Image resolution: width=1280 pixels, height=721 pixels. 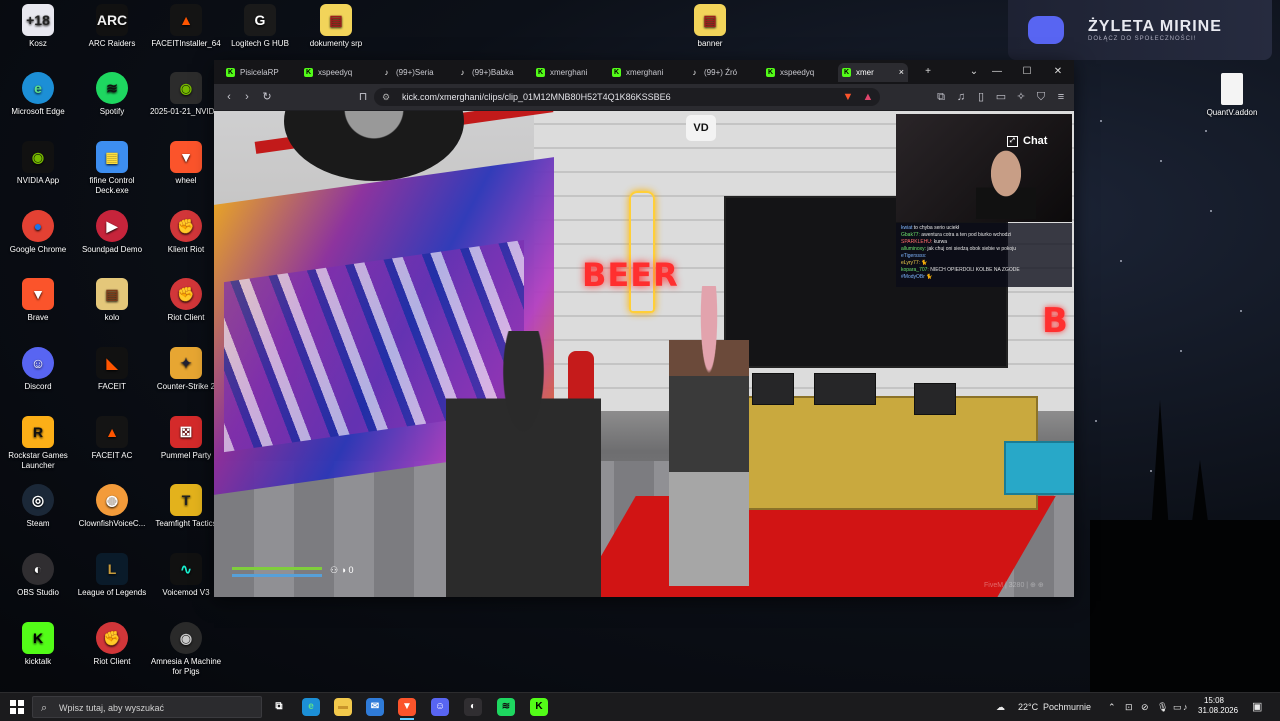 I want to click on bookmark-icon: ⊓, so click(x=363, y=97).